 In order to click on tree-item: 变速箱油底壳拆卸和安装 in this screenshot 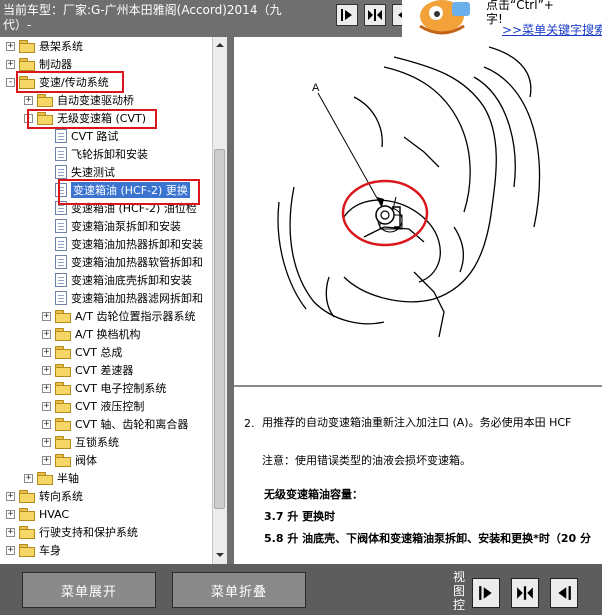, I will do `click(123, 280)`.